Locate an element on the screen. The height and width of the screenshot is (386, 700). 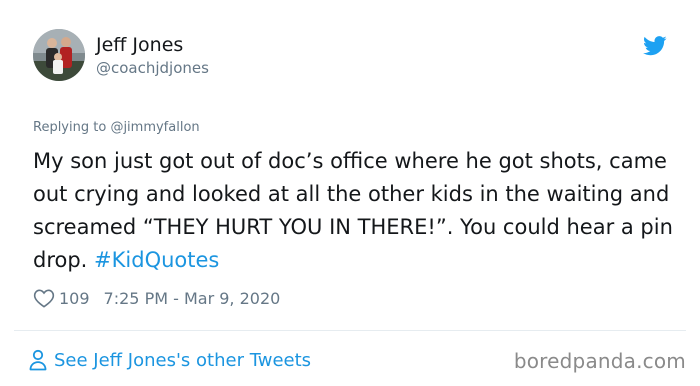
heart-outline-icon is located at coordinates (44, 298).